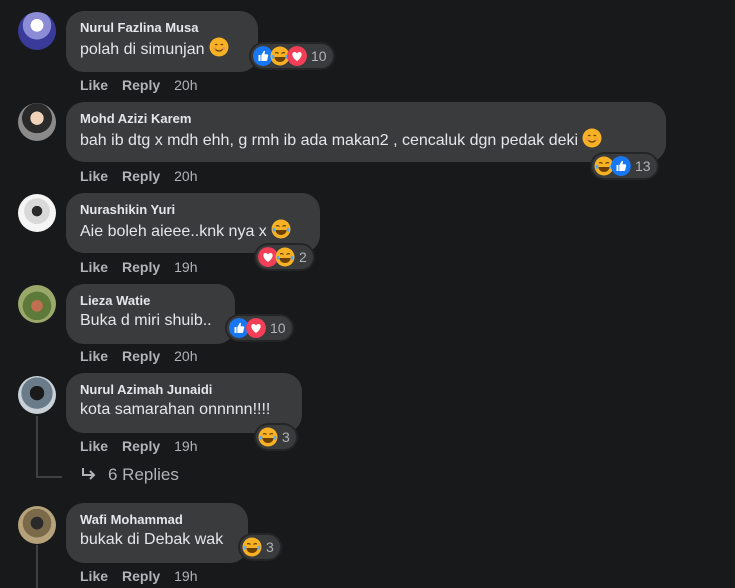 The width and height of the screenshot is (735, 588). Describe the element at coordinates (162, 28) in the screenshot. I see `comment-author: Nurul Fazlina Musa` at that location.